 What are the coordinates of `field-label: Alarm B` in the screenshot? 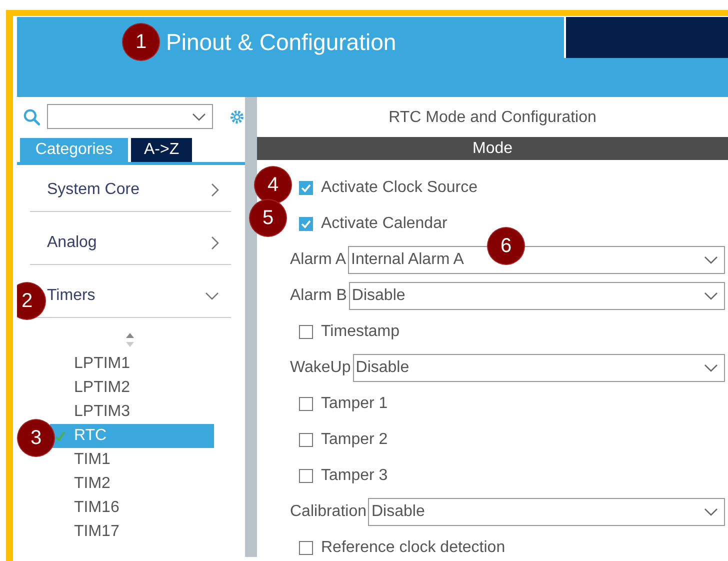 It's located at (318, 296).